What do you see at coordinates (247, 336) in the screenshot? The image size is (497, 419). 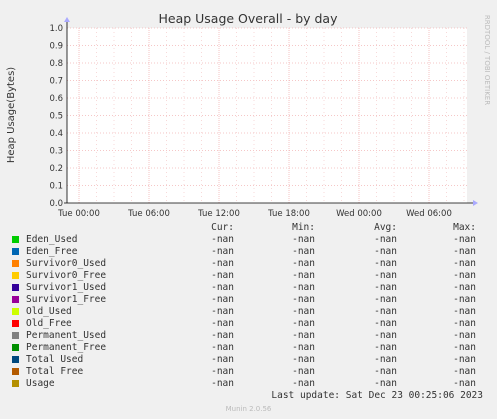 I see `legend-row: Permanent_Used -nan -nan -nan -nan` at bounding box center [247, 336].